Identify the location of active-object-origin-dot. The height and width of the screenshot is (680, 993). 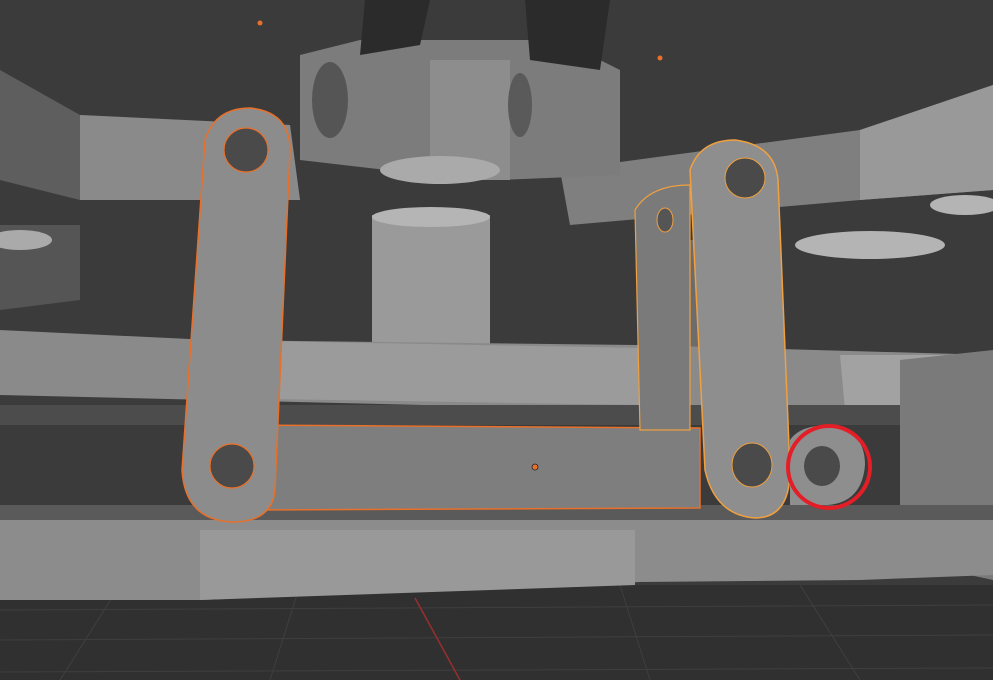
(535, 467).